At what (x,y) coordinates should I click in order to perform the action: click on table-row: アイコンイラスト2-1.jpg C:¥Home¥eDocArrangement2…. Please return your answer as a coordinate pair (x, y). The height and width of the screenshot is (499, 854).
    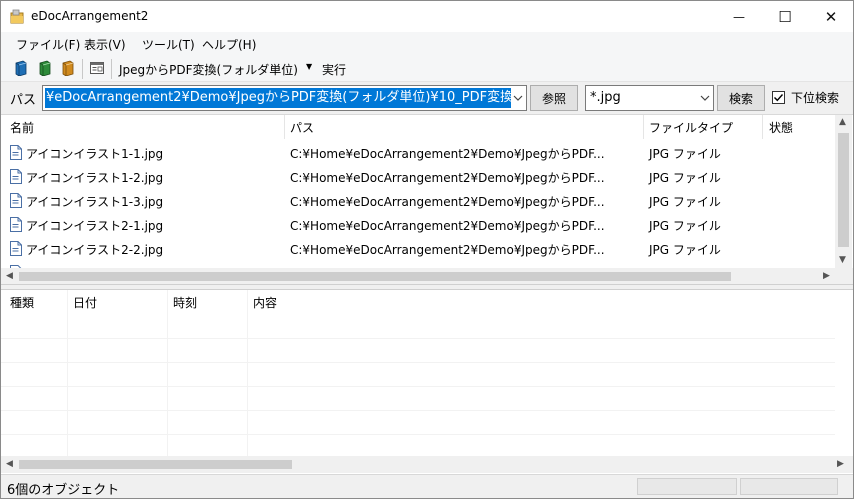
    Looking at the image, I should click on (418, 225).